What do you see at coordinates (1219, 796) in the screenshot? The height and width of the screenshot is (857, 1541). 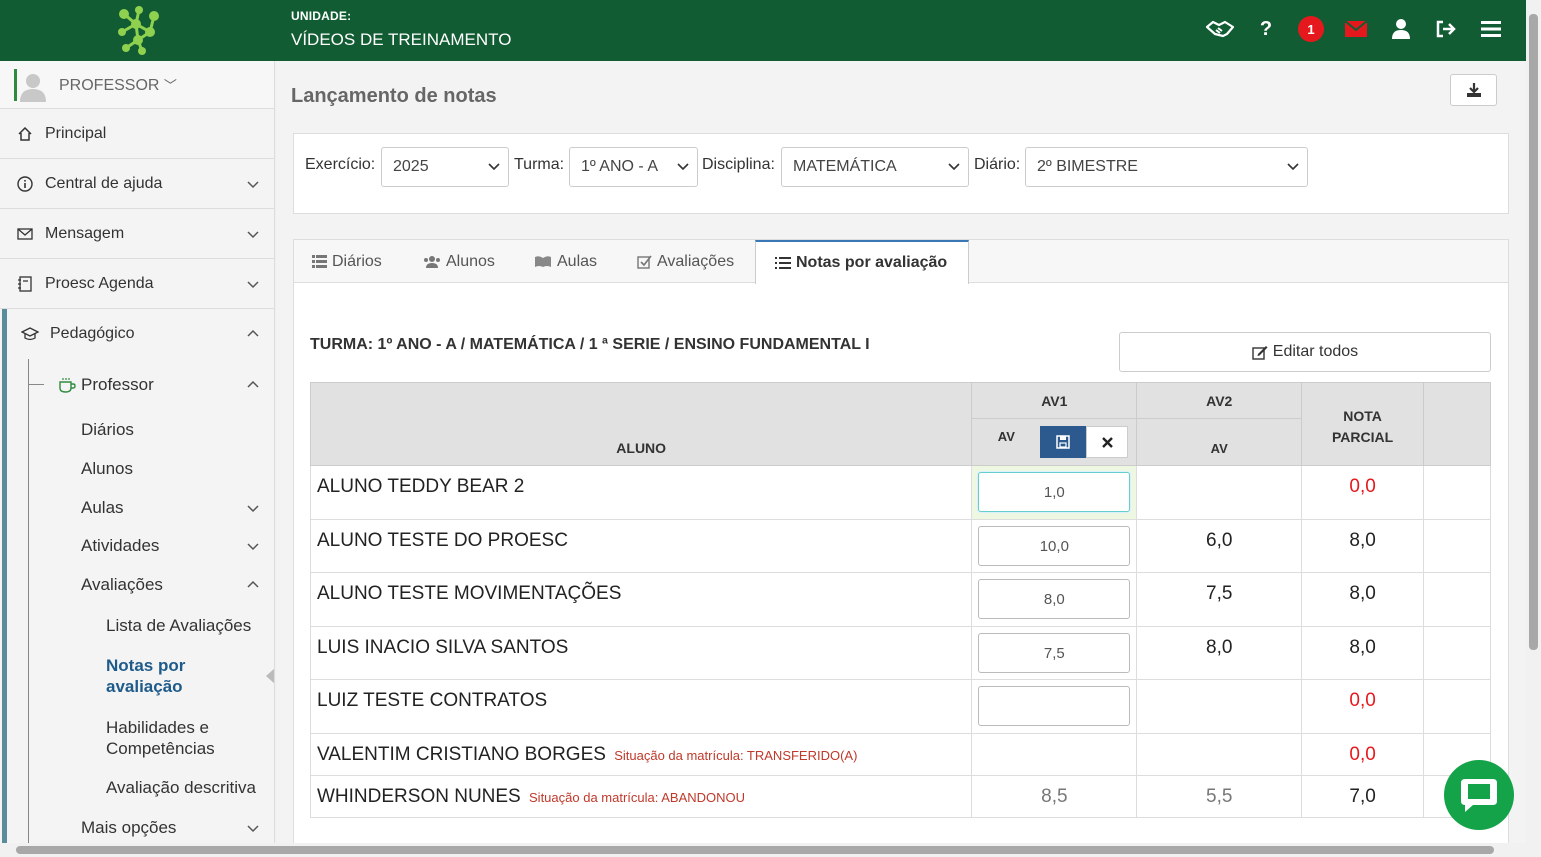 I see `av2-cell: 5,5` at bounding box center [1219, 796].